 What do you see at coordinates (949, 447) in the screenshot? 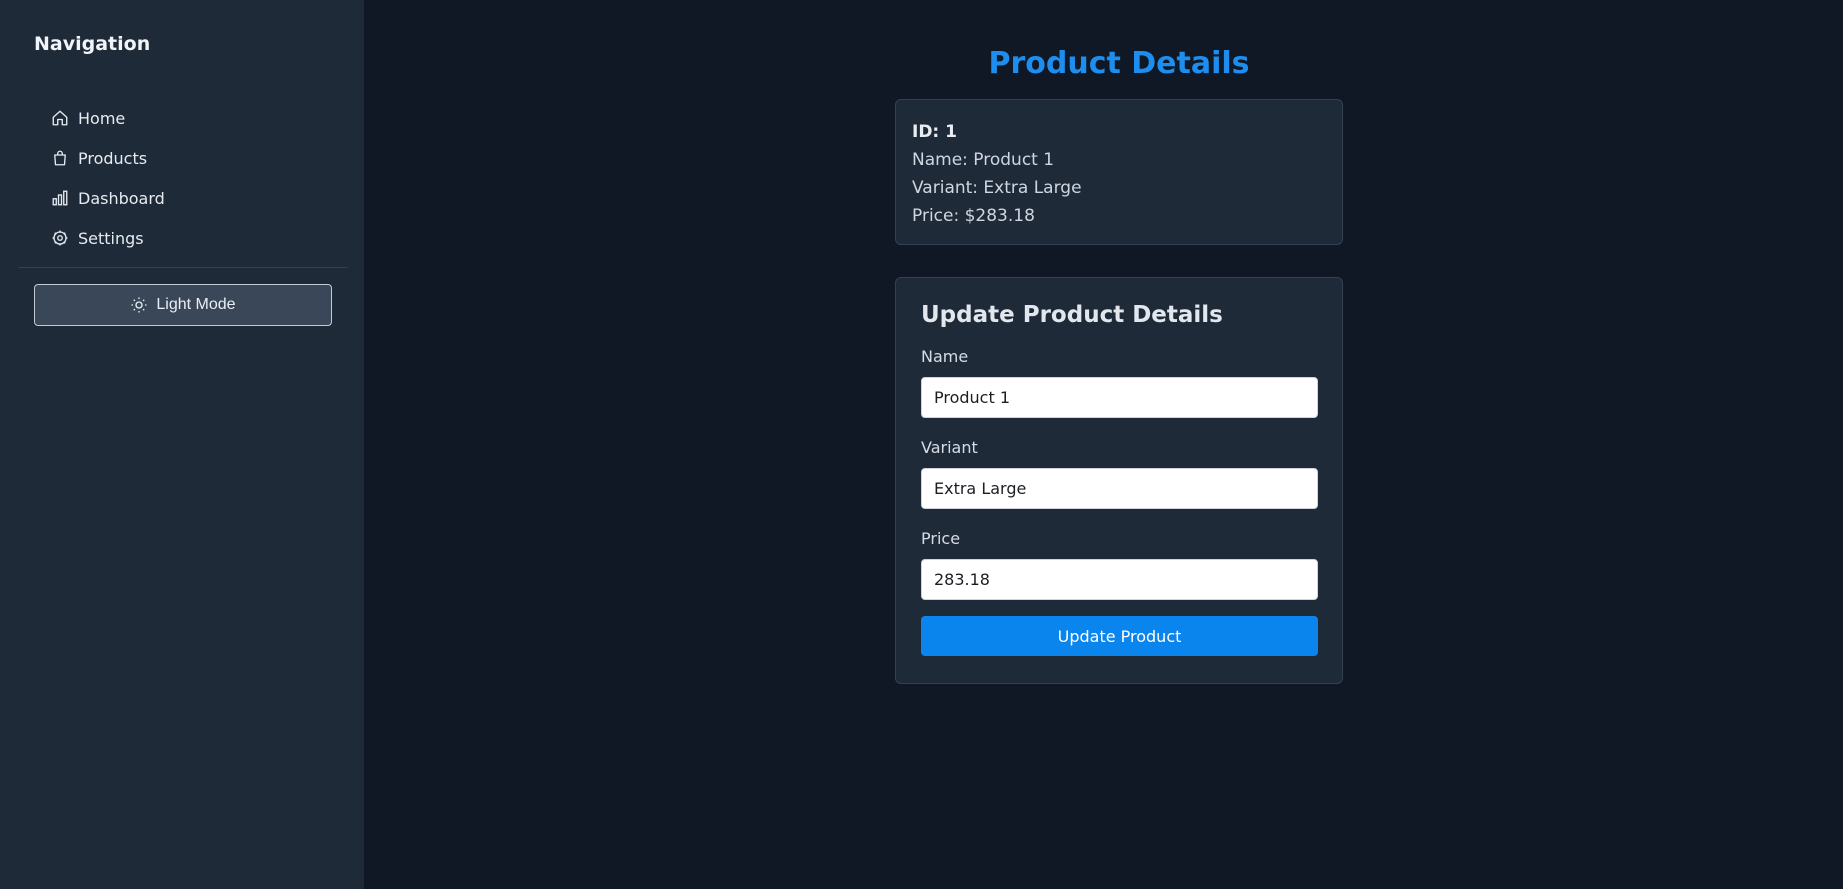
I see `variant-label: Variant` at bounding box center [949, 447].